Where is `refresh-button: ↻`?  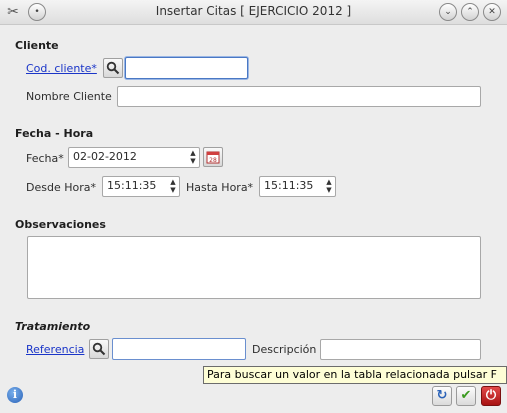
refresh-button: ↻ is located at coordinates (442, 396).